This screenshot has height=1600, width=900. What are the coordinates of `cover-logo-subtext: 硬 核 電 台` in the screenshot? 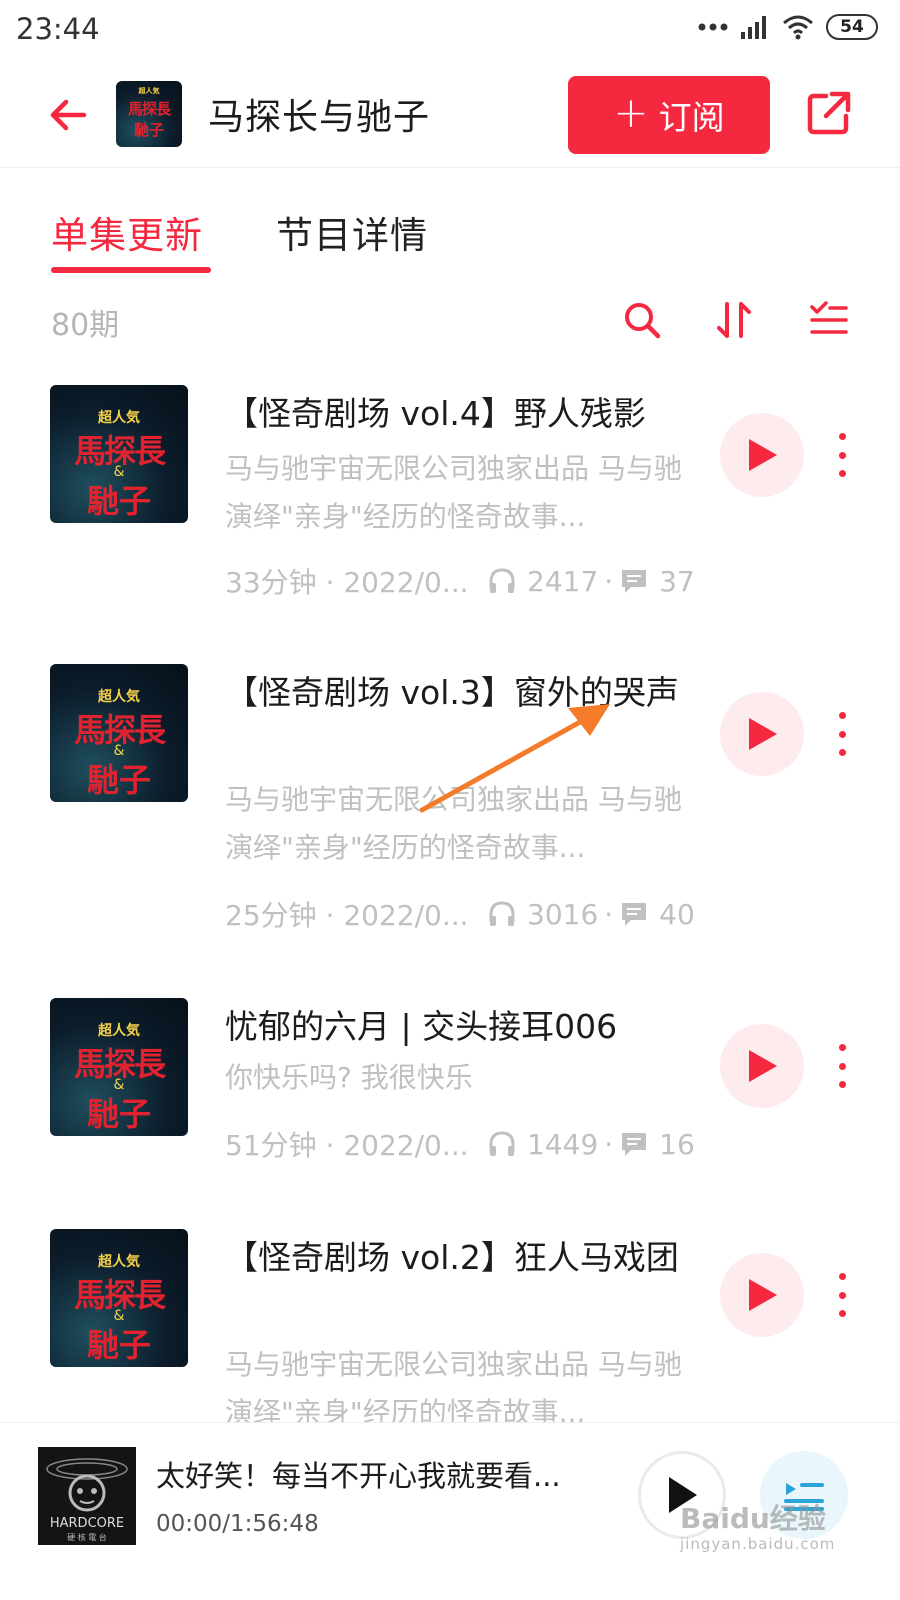 It's located at (87, 1537).